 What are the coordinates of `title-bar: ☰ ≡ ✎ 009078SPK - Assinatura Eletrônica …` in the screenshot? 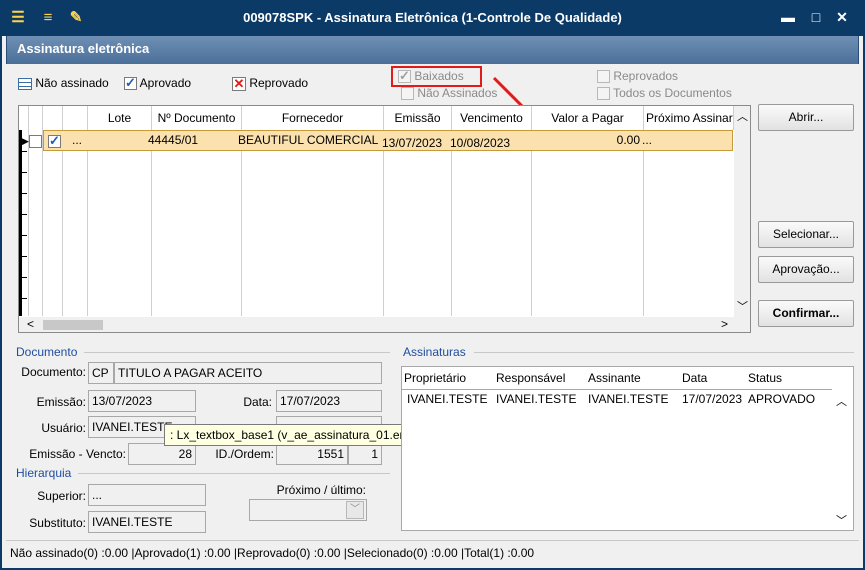 It's located at (432, 18).